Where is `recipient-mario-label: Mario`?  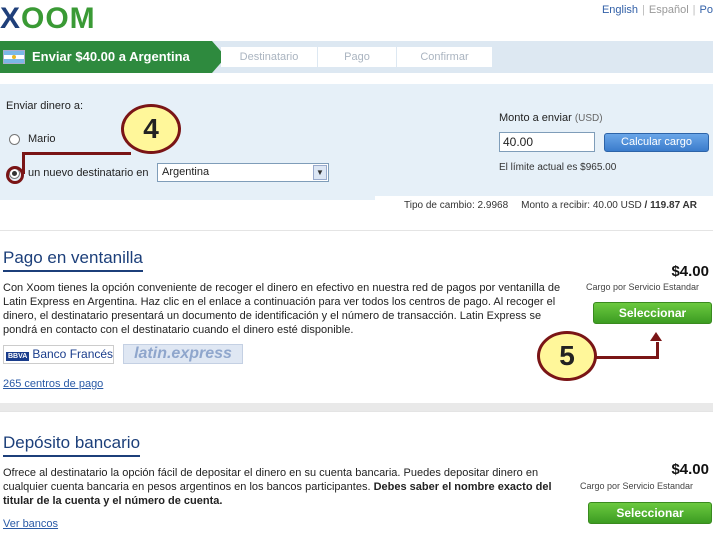 recipient-mario-label: Mario is located at coordinates (42, 139).